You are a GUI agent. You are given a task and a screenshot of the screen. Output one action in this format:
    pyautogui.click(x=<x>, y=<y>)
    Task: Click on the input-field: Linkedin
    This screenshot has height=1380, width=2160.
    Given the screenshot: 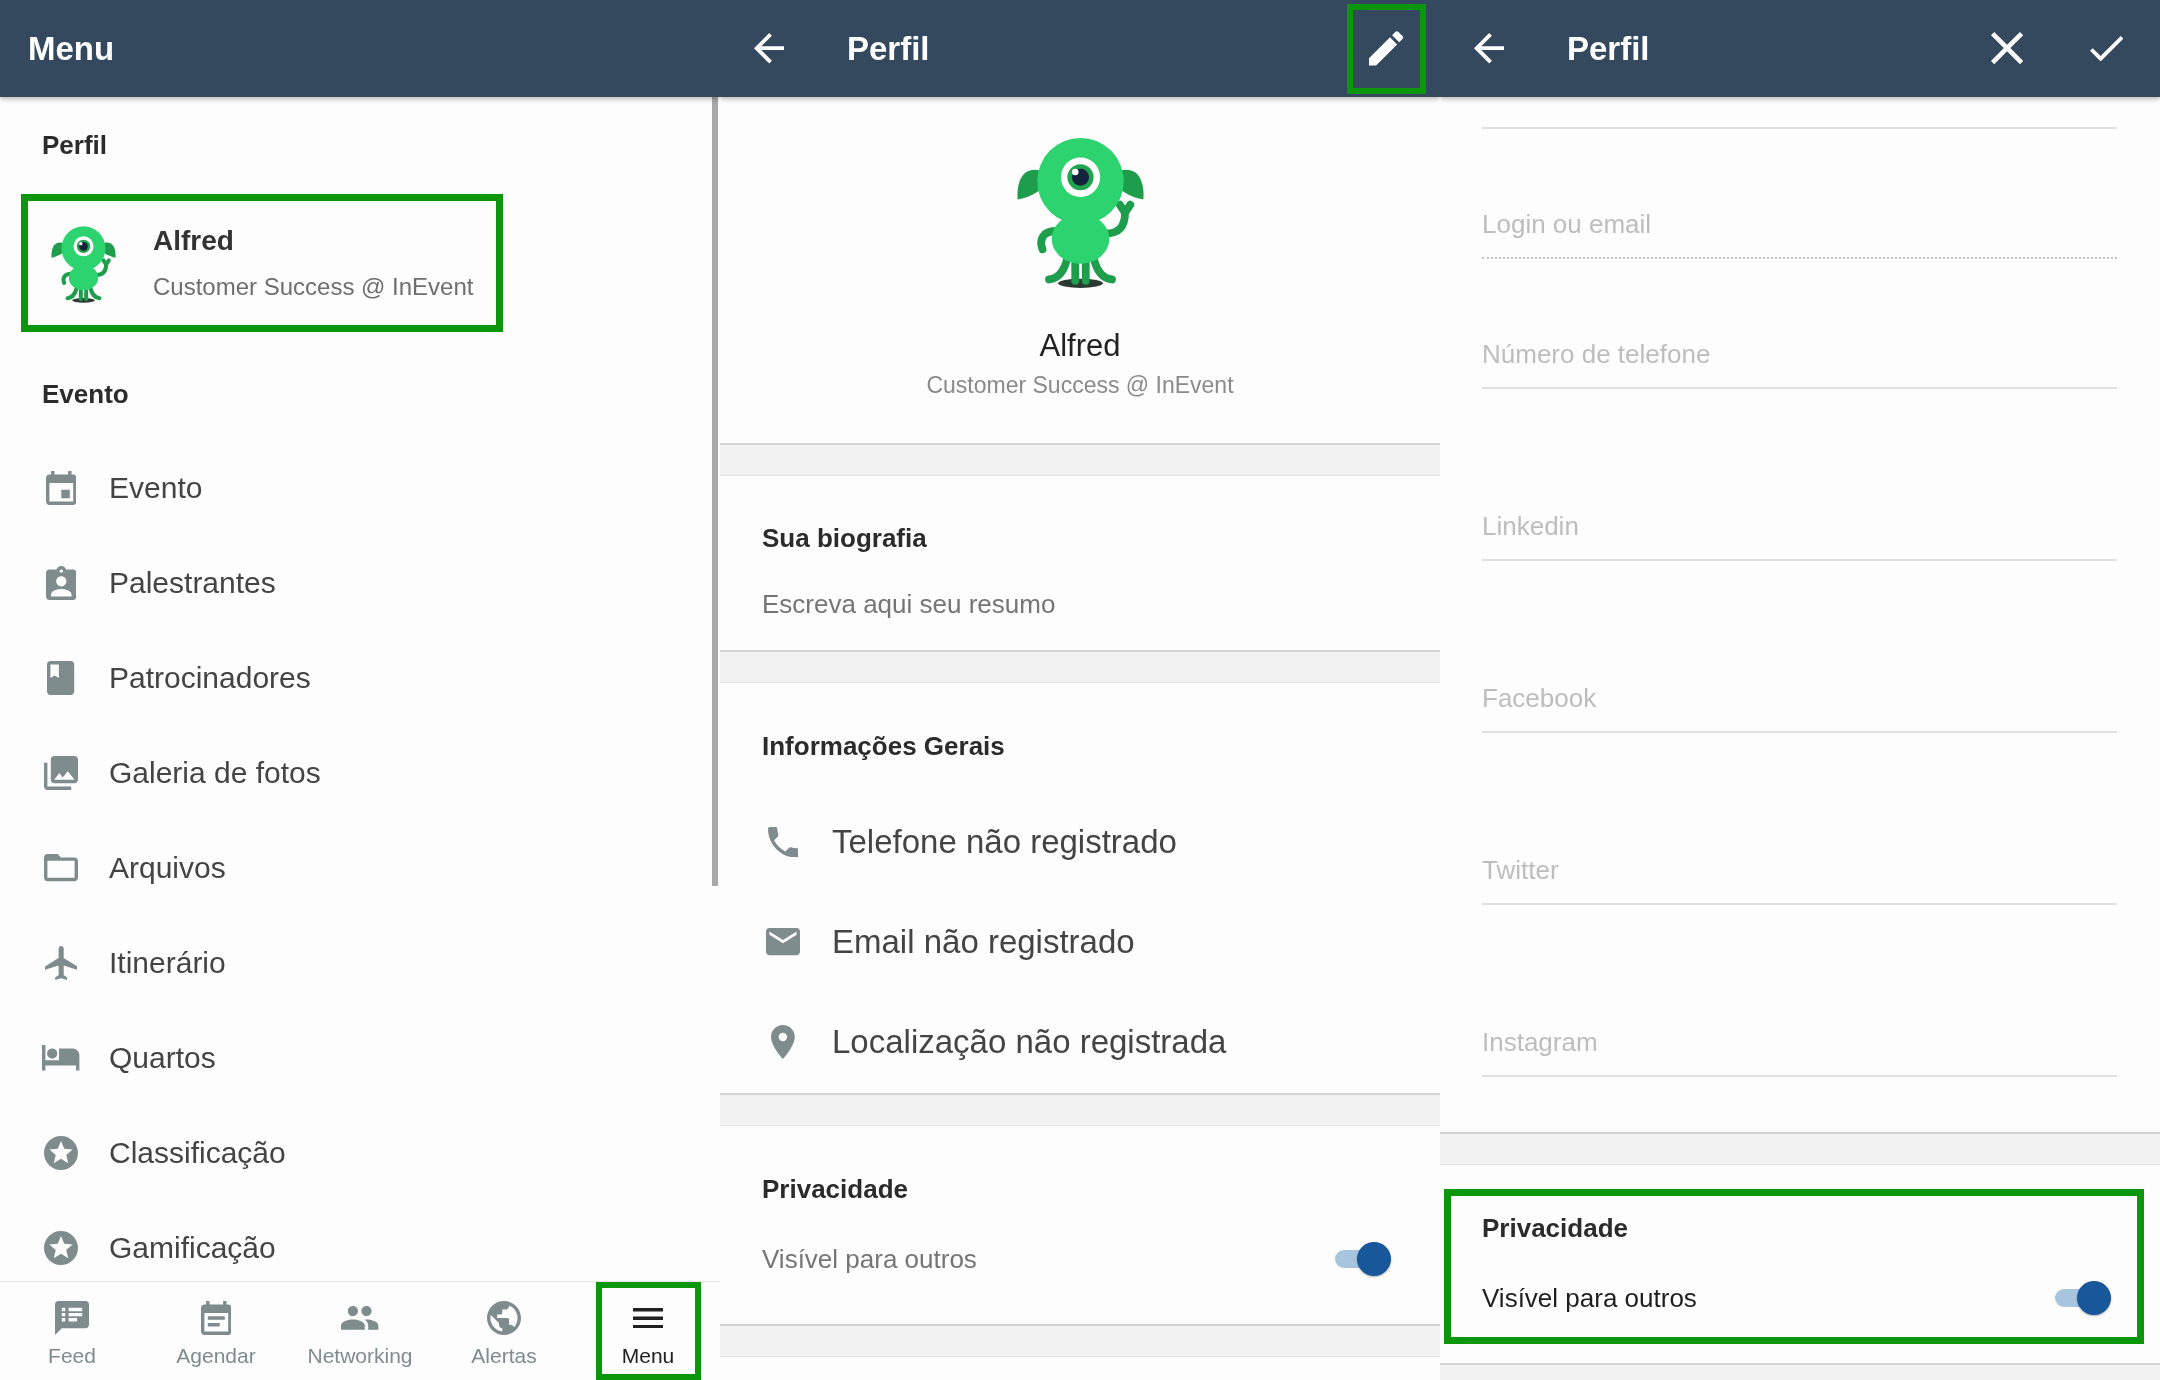 What is the action you would take?
    pyautogui.click(x=1799, y=531)
    